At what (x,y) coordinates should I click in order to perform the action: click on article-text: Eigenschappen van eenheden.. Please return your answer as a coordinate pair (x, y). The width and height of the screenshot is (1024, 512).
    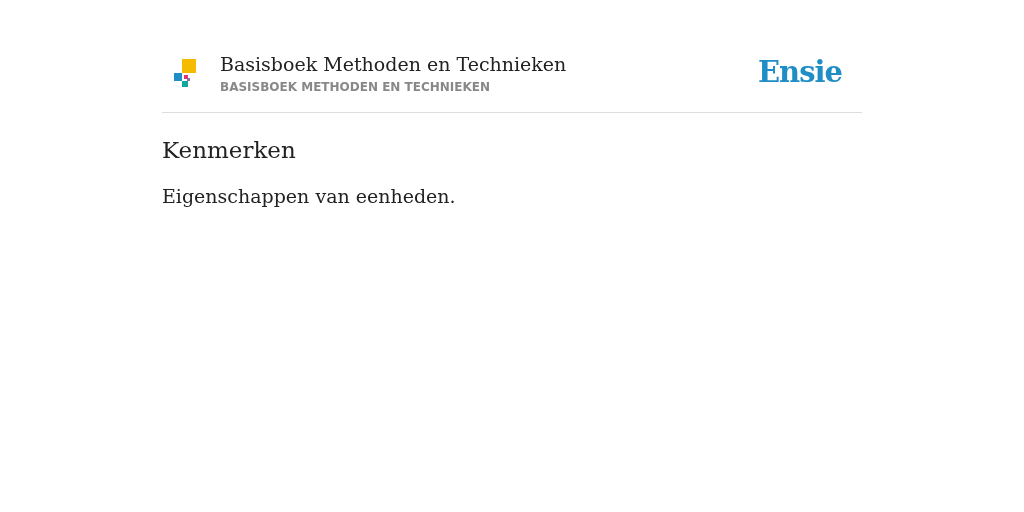
    Looking at the image, I should click on (309, 196).